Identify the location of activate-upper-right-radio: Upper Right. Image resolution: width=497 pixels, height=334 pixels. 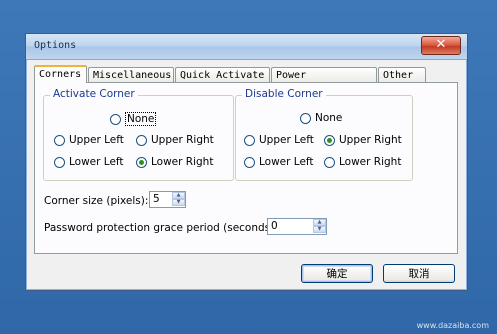
(175, 140).